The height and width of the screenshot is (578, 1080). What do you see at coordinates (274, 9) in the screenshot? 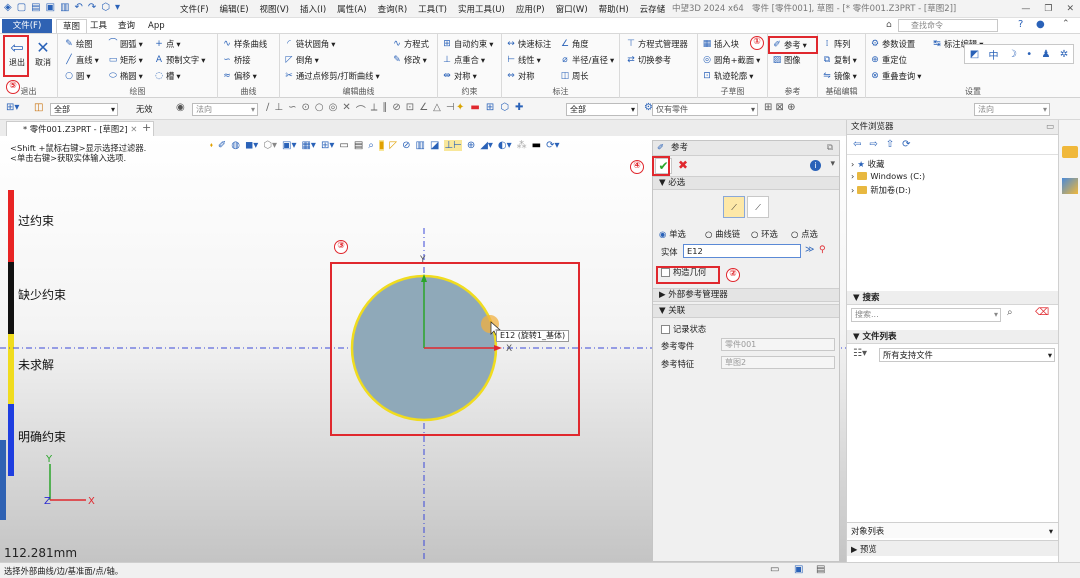
I see `menu-view: 视图(V)` at bounding box center [274, 9].